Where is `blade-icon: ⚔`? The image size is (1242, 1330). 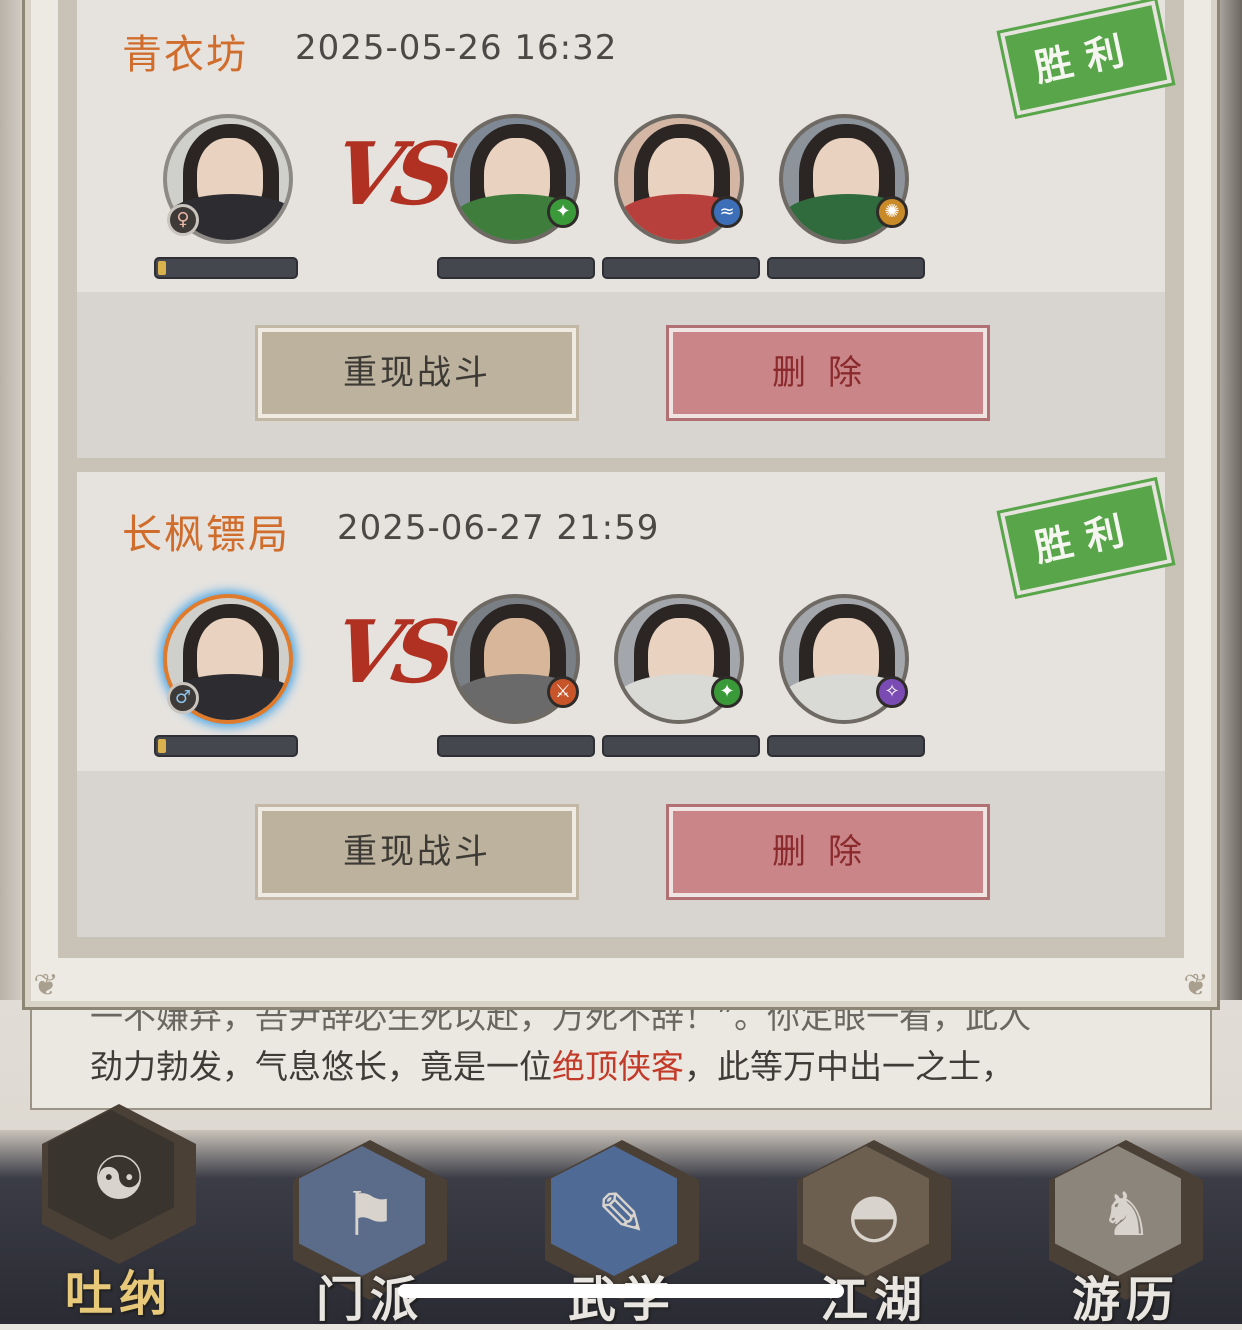
blade-icon: ⚔ is located at coordinates (563, 692).